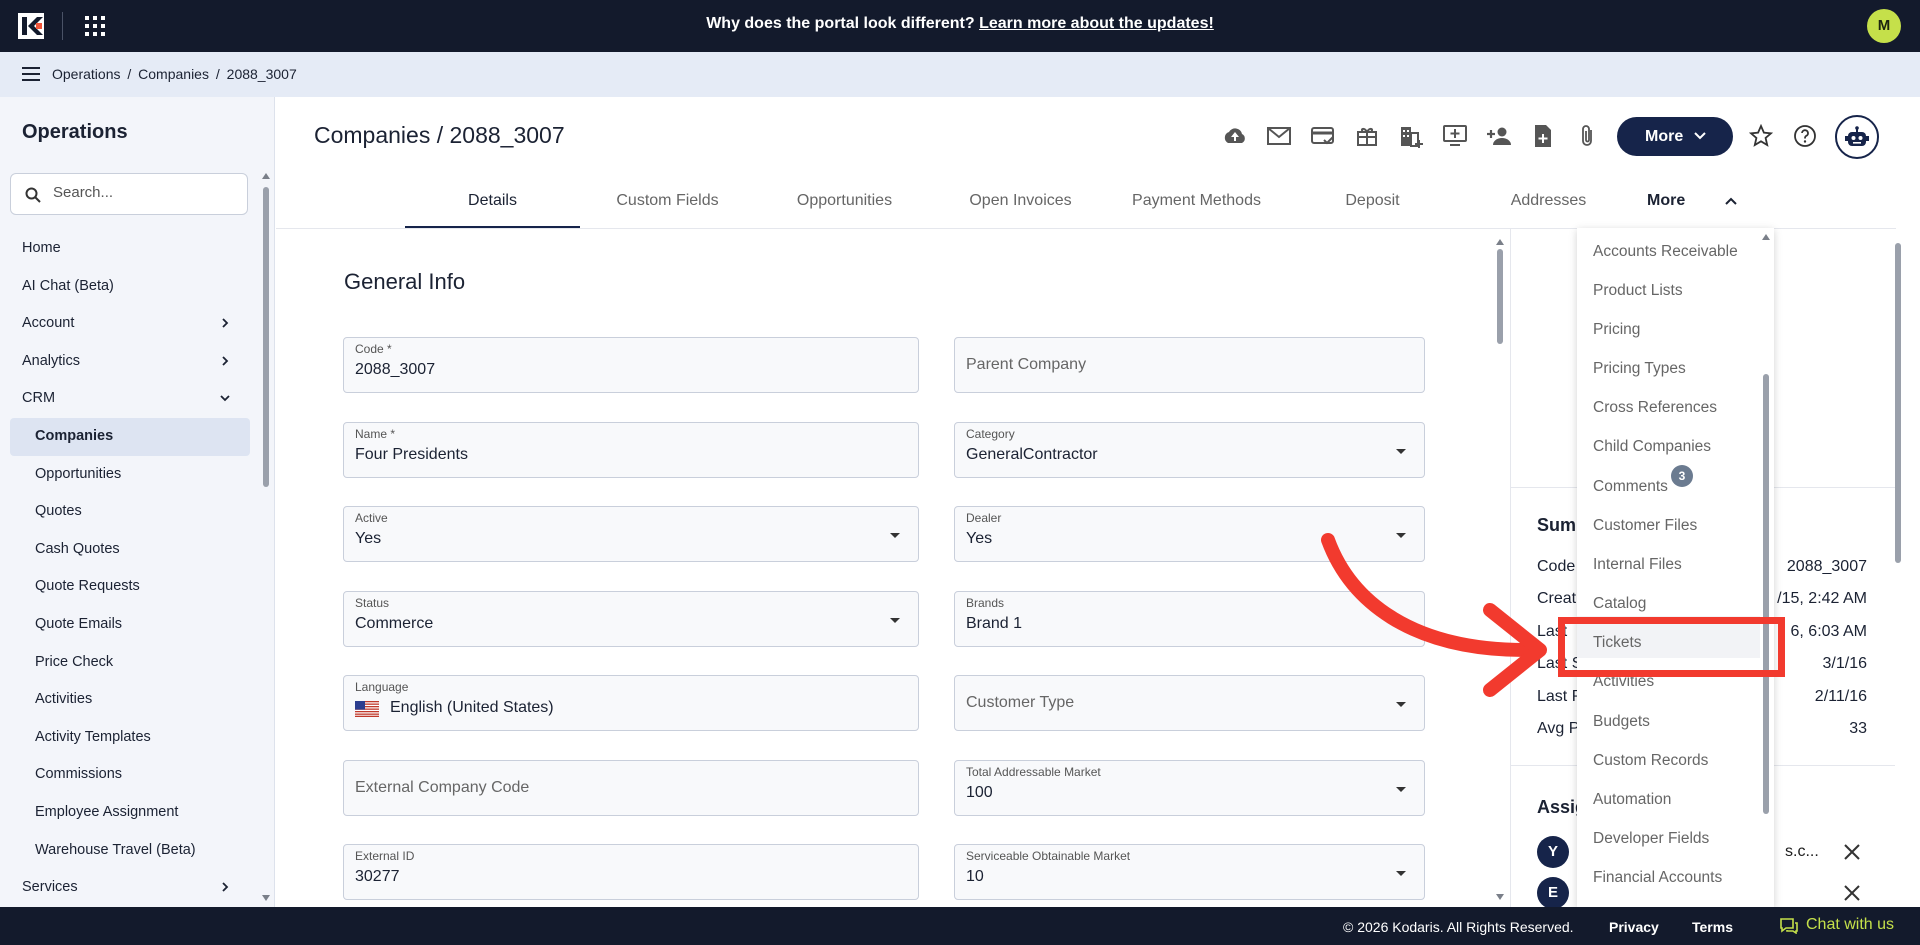  I want to click on add-to-queue-icon, so click(1455, 136).